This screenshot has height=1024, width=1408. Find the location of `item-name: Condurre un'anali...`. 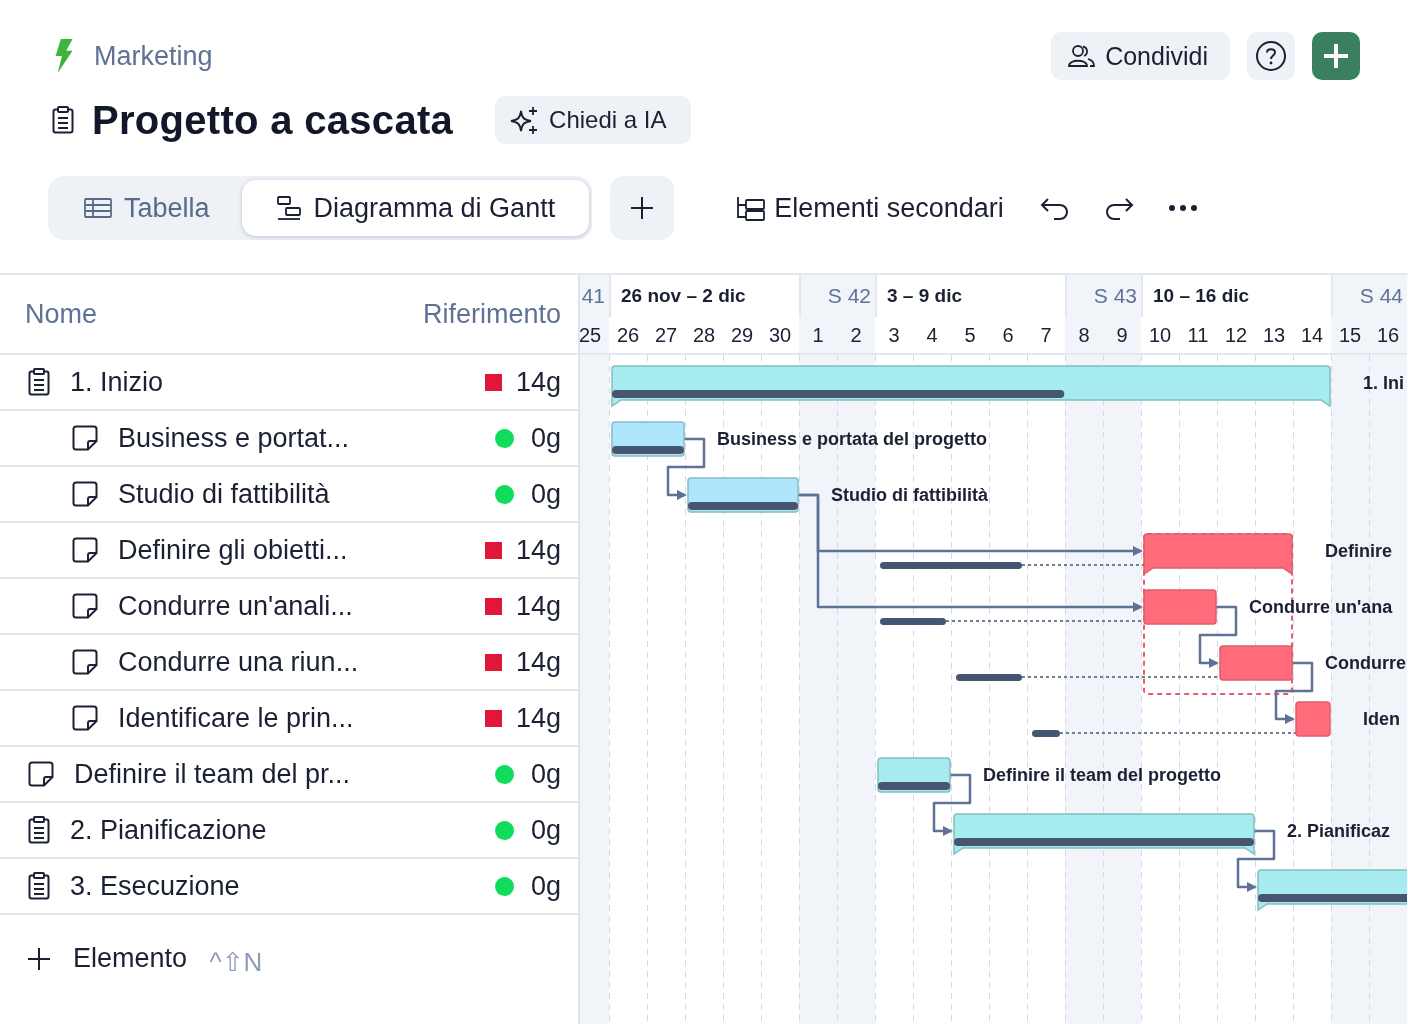

item-name: Condurre un'anali... is located at coordinates (235, 606).